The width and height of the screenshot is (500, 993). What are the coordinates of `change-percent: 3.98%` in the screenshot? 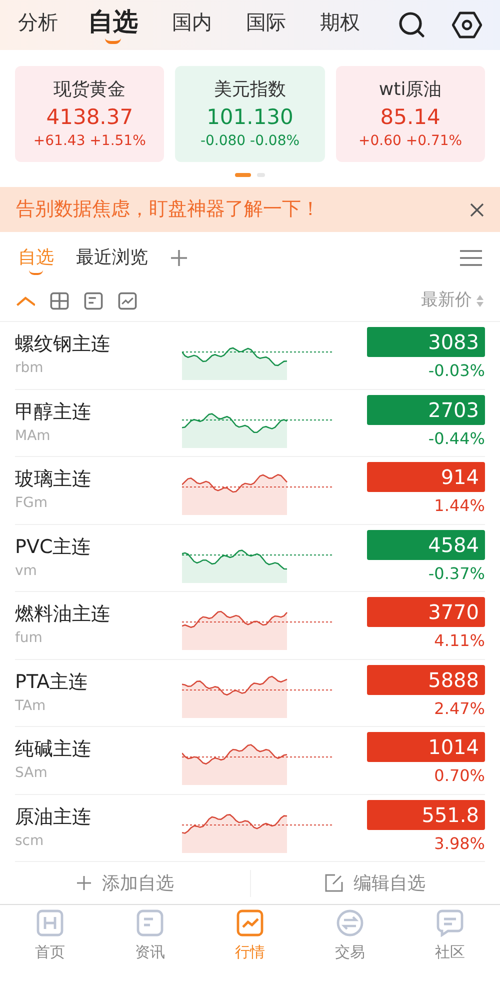 It's located at (459, 843).